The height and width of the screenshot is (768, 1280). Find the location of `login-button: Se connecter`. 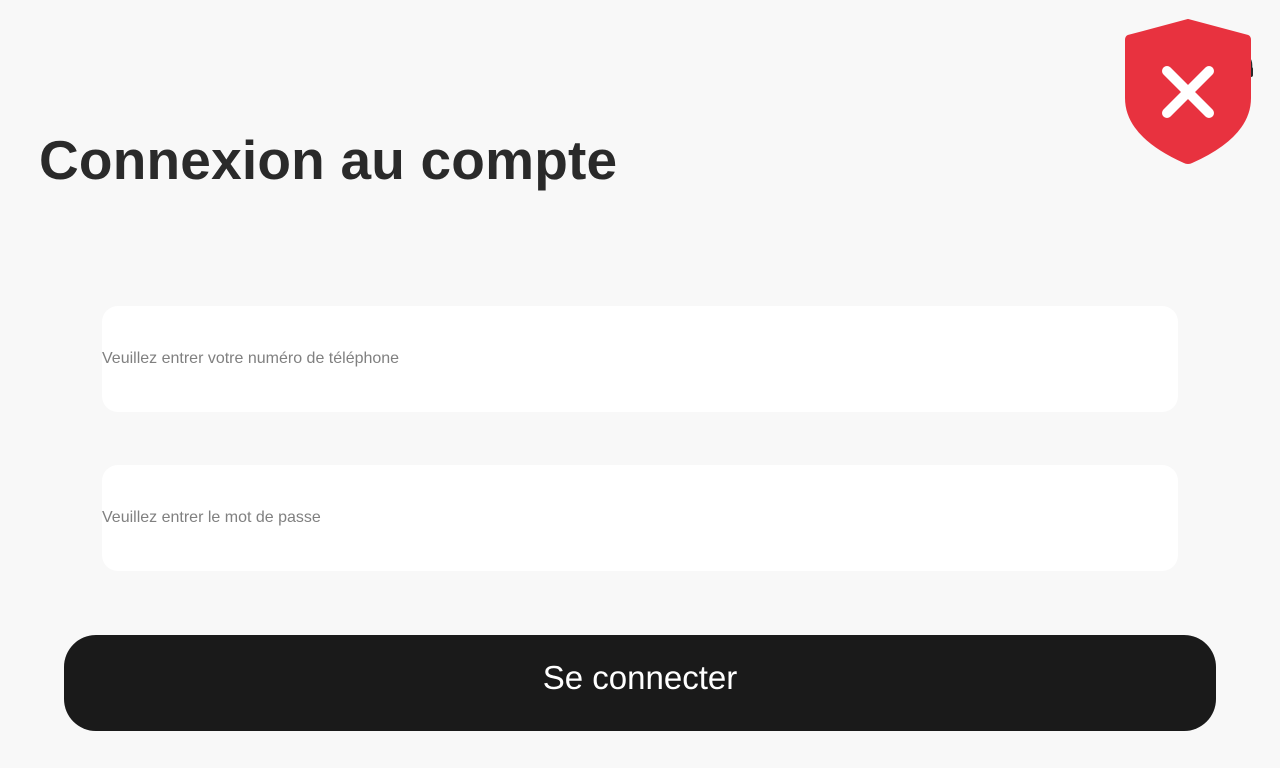

login-button: Se connecter is located at coordinates (640, 683).